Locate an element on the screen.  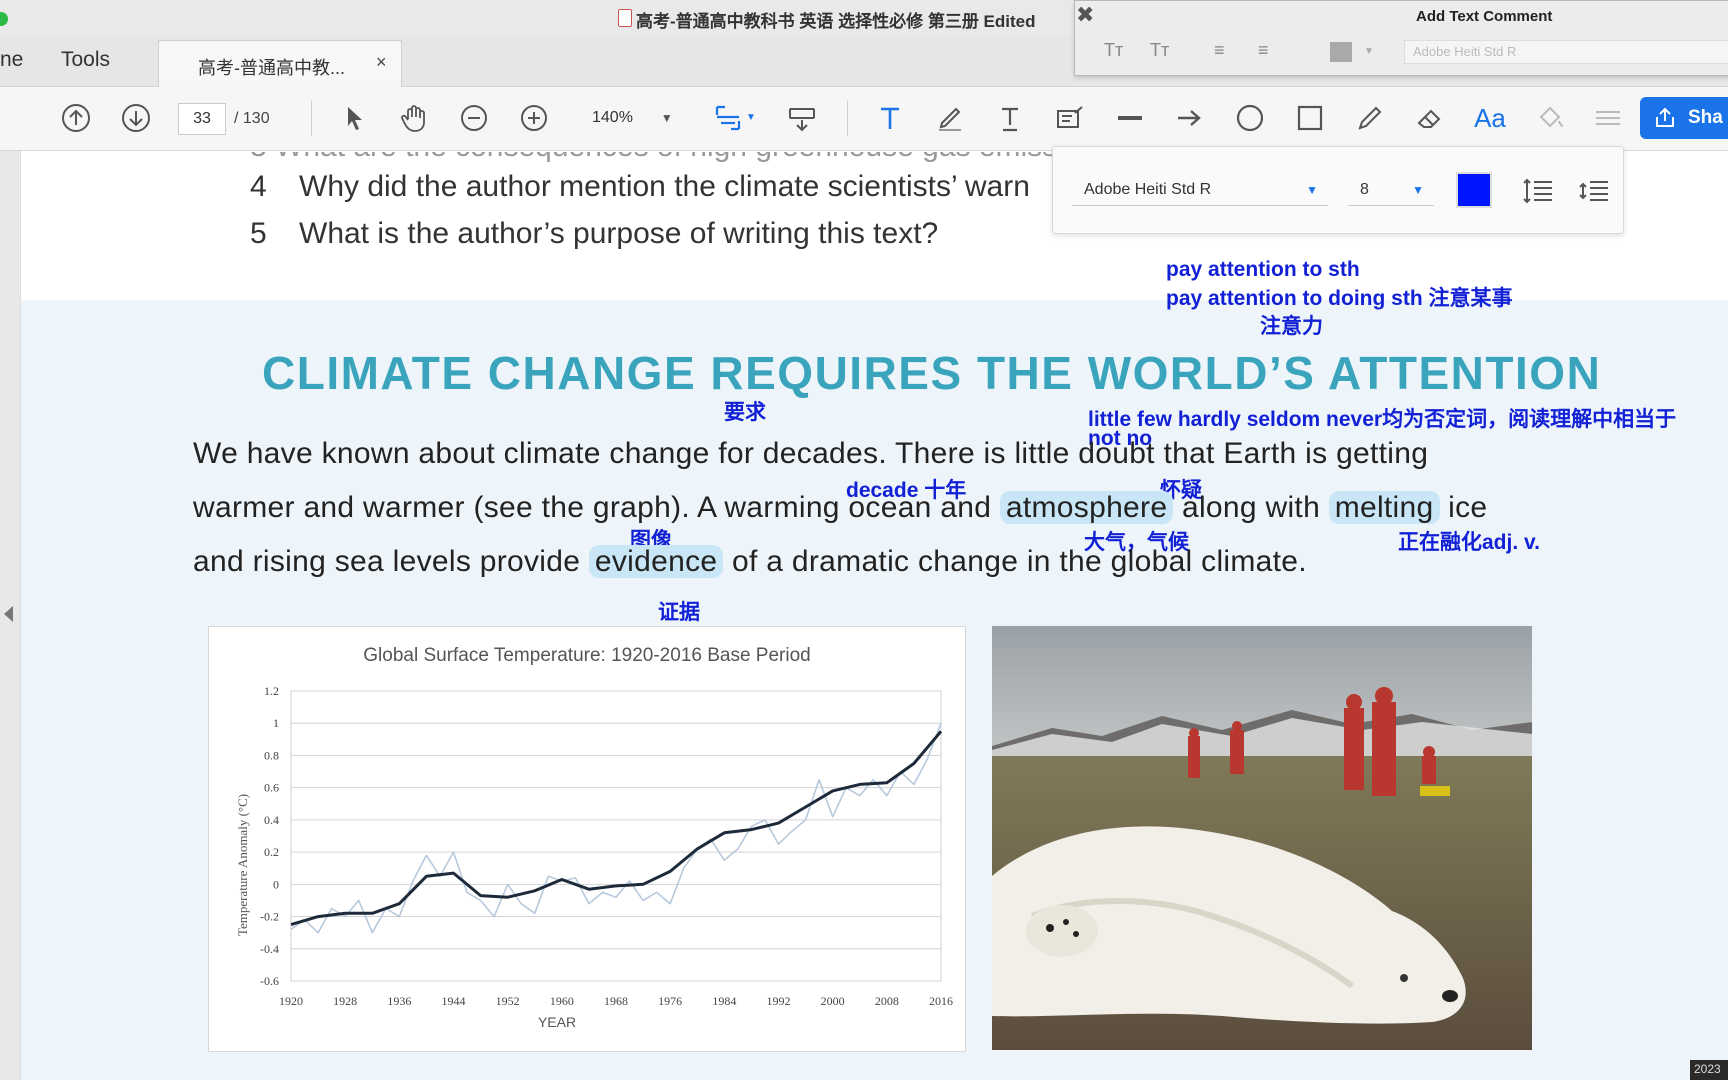
line-spacing-icon: ≡ is located at coordinates (1219, 50).